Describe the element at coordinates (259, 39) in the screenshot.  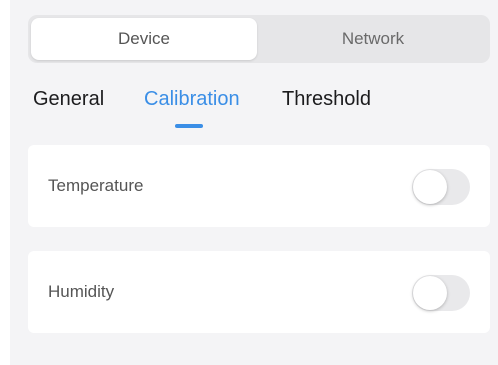
I see `segmented-control: Device Network` at that location.